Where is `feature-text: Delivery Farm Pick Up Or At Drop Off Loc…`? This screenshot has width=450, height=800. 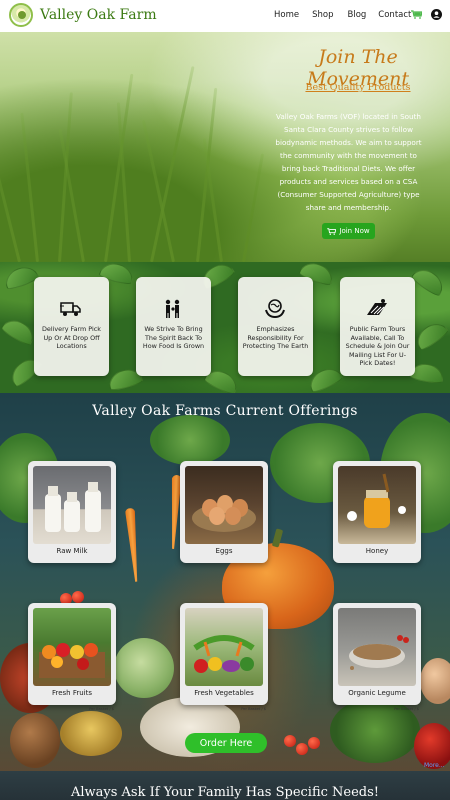 feature-text: Delivery Farm Pick Up Or At Drop Off Loc… is located at coordinates (71, 337).